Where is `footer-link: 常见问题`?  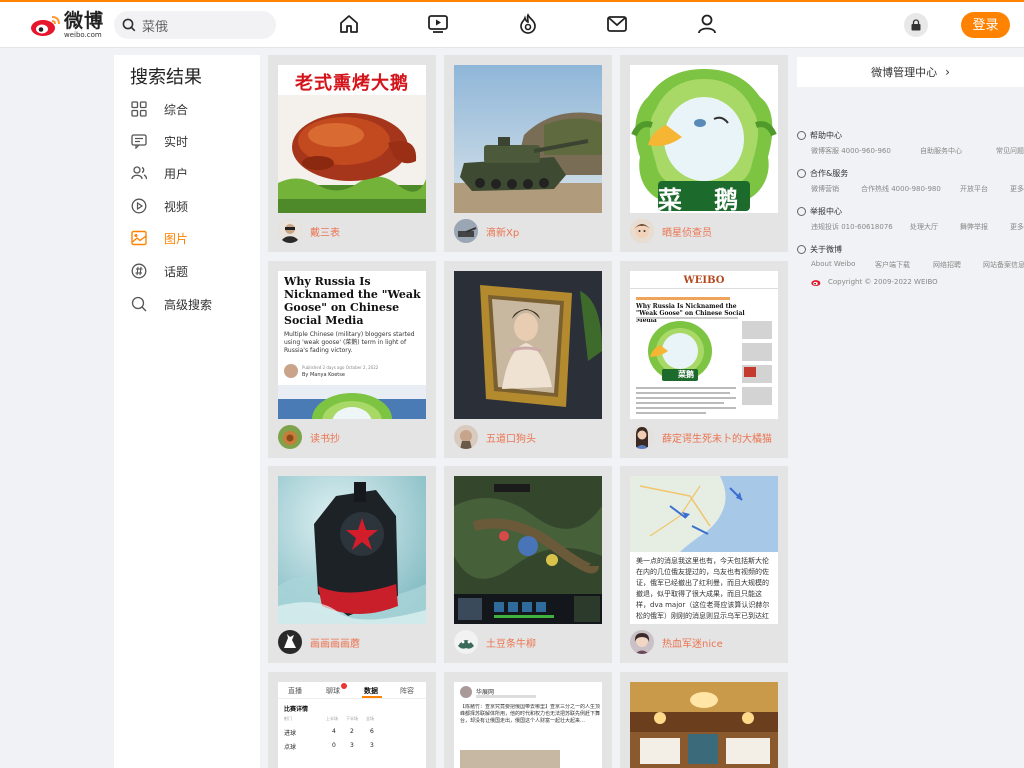
footer-link: 常见问题 is located at coordinates (1010, 151).